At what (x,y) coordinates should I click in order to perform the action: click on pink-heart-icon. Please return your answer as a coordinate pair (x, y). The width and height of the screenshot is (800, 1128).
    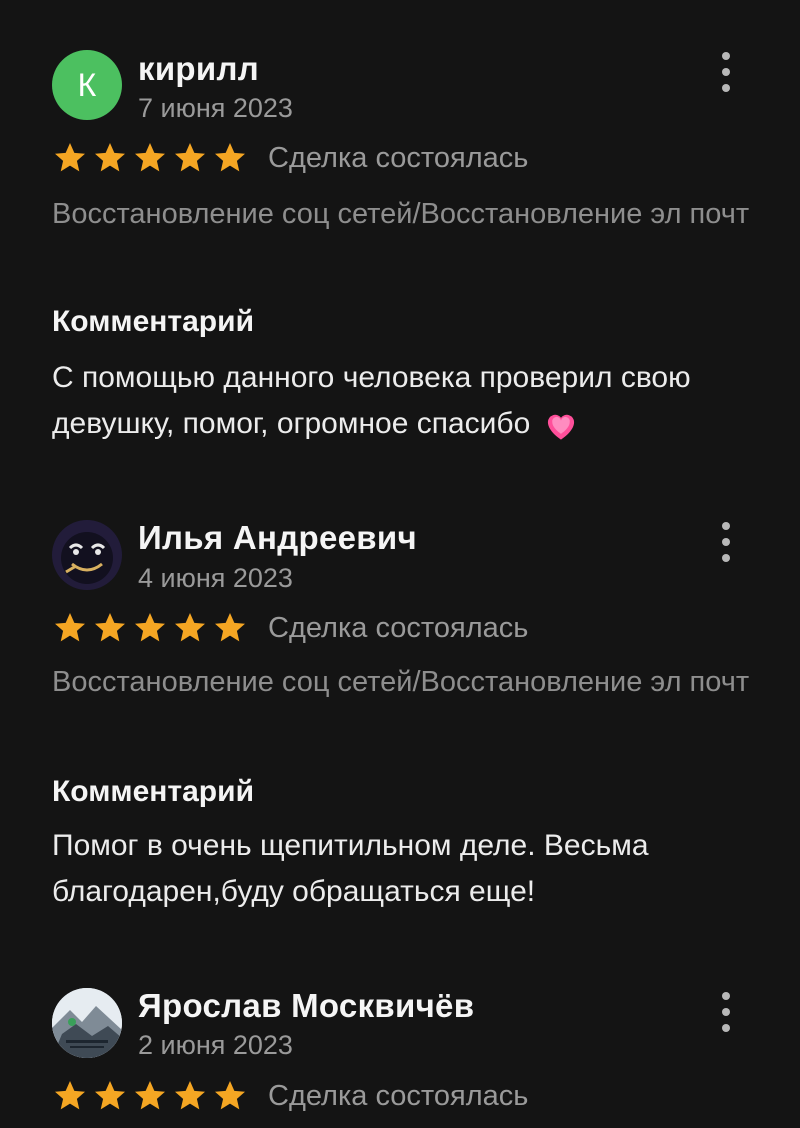
    Looking at the image, I should click on (560, 427).